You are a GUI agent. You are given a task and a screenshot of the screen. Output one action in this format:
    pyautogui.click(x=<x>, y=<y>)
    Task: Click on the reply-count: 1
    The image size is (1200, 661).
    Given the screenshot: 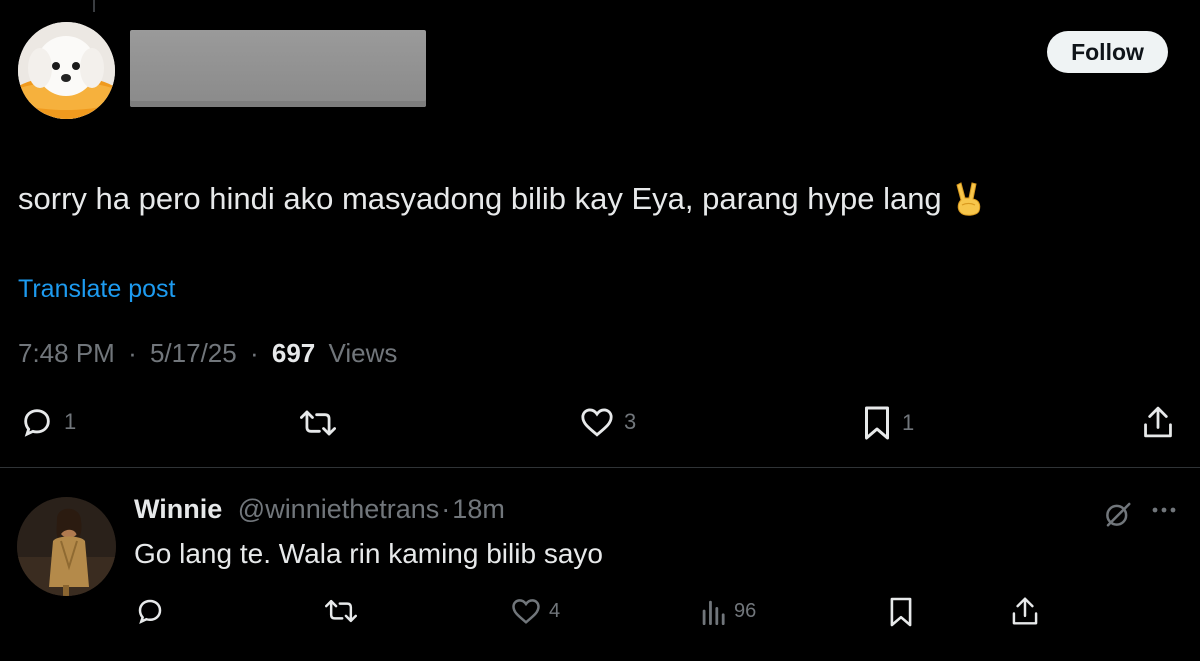 What is the action you would take?
    pyautogui.click(x=70, y=421)
    